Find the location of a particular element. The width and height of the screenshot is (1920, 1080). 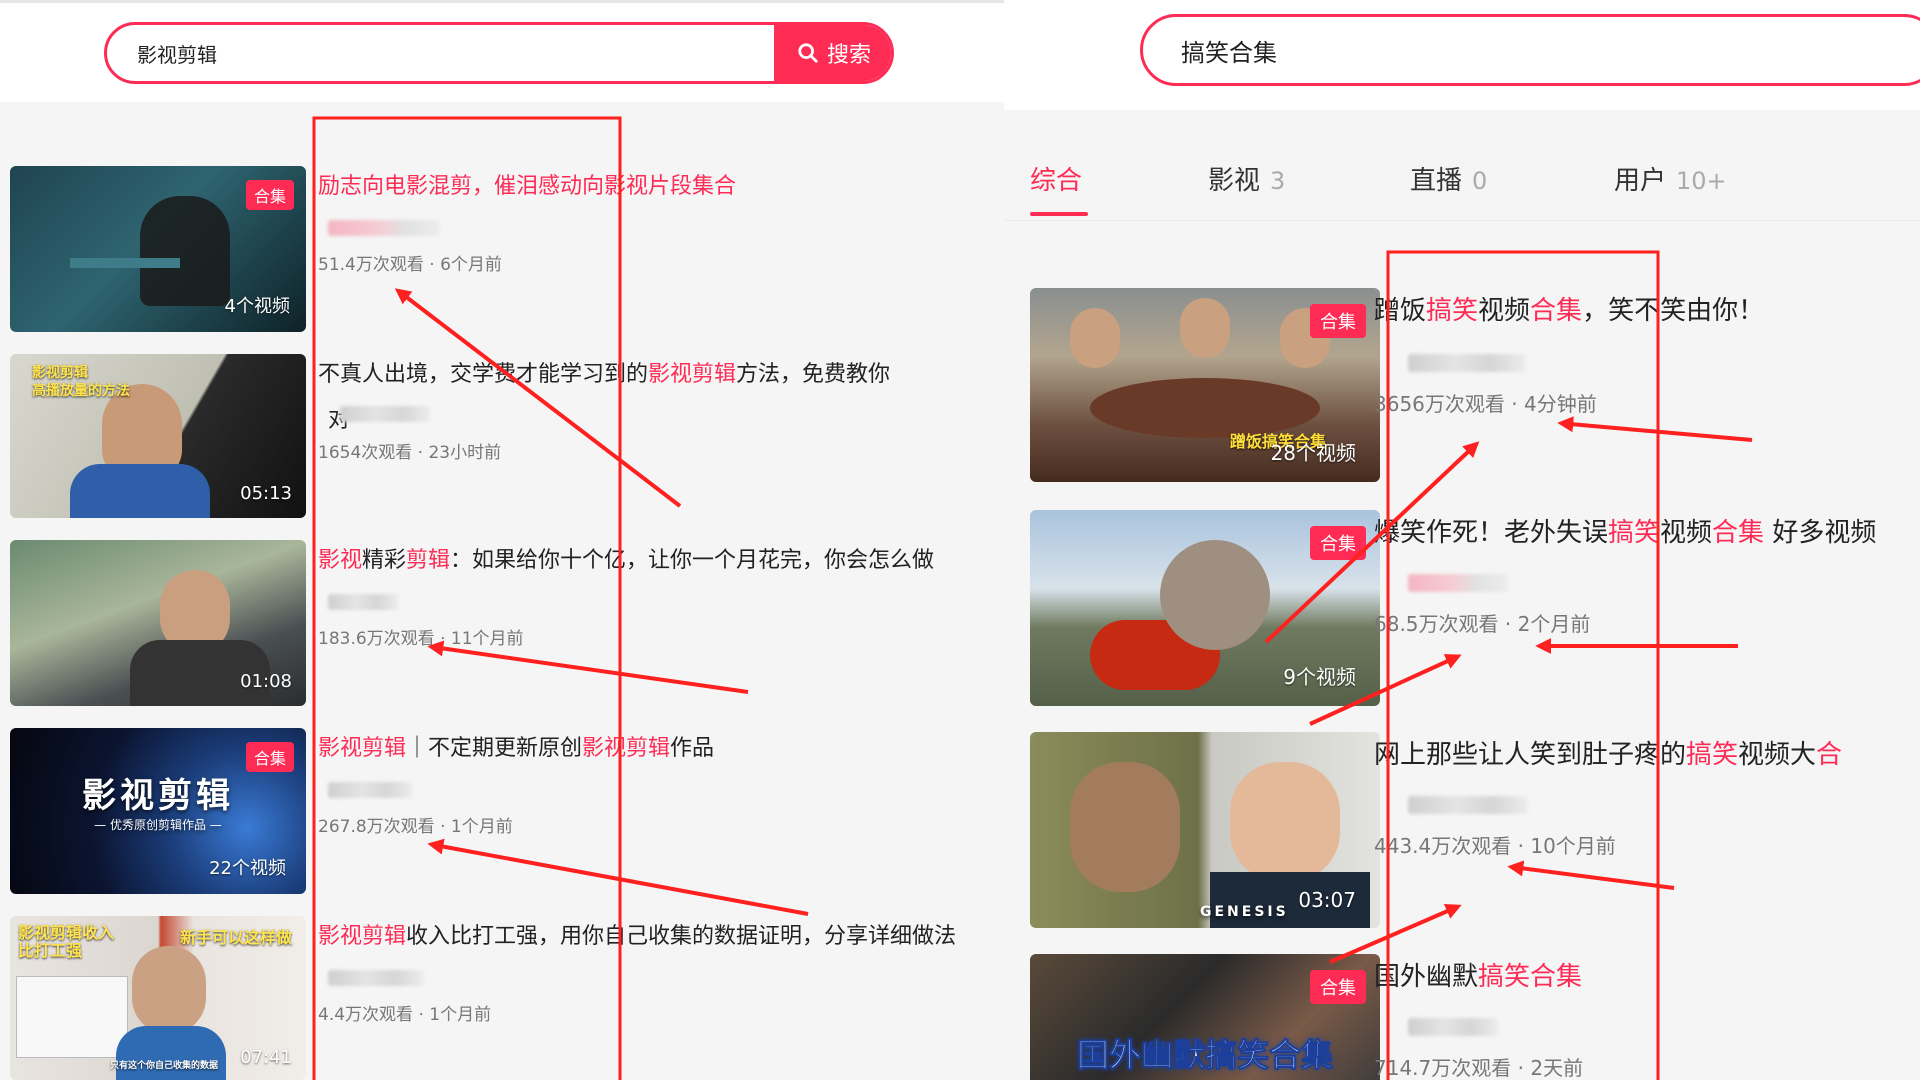

result-title: 国外幽默搞笑合集 is located at coordinates (1478, 974).